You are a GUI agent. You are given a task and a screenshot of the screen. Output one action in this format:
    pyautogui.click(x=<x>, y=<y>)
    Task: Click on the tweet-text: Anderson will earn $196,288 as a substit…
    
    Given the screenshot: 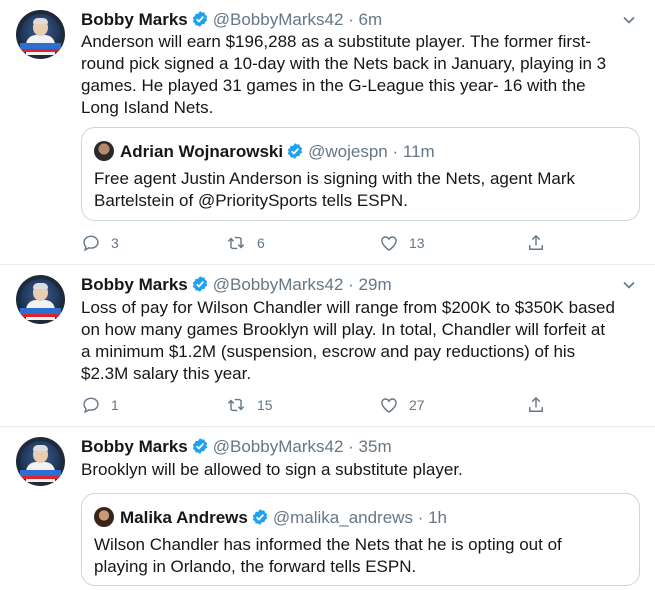 What is the action you would take?
    pyautogui.click(x=361, y=75)
    